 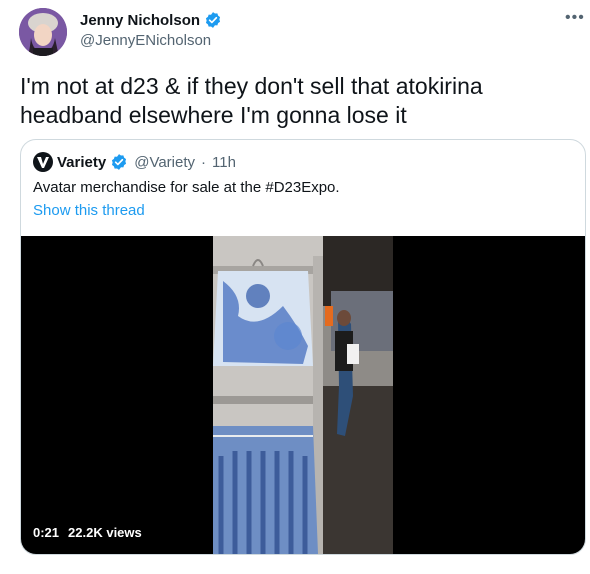 What do you see at coordinates (43, 32) in the screenshot?
I see `author-avatar` at bounding box center [43, 32].